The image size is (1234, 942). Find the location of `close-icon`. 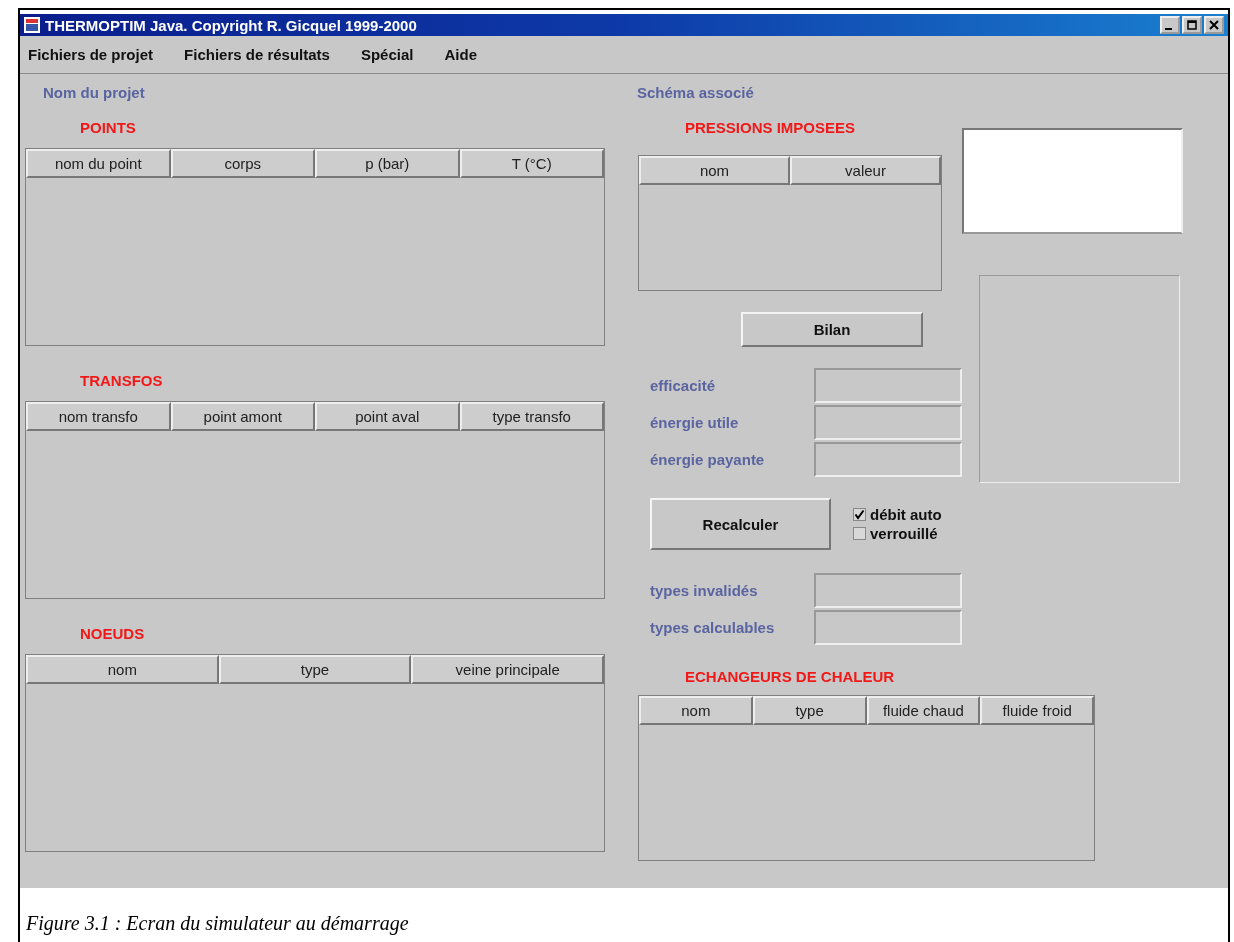

close-icon is located at coordinates (1214, 25).